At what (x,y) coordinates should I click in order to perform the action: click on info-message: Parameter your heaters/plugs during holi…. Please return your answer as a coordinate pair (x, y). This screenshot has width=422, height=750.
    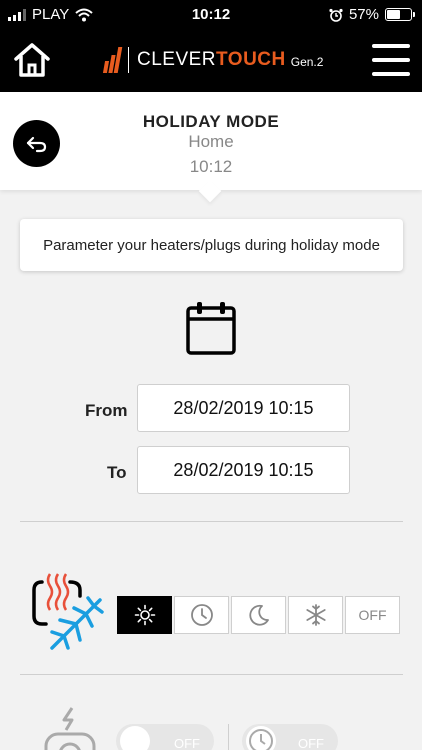
    Looking at the image, I should click on (211, 245).